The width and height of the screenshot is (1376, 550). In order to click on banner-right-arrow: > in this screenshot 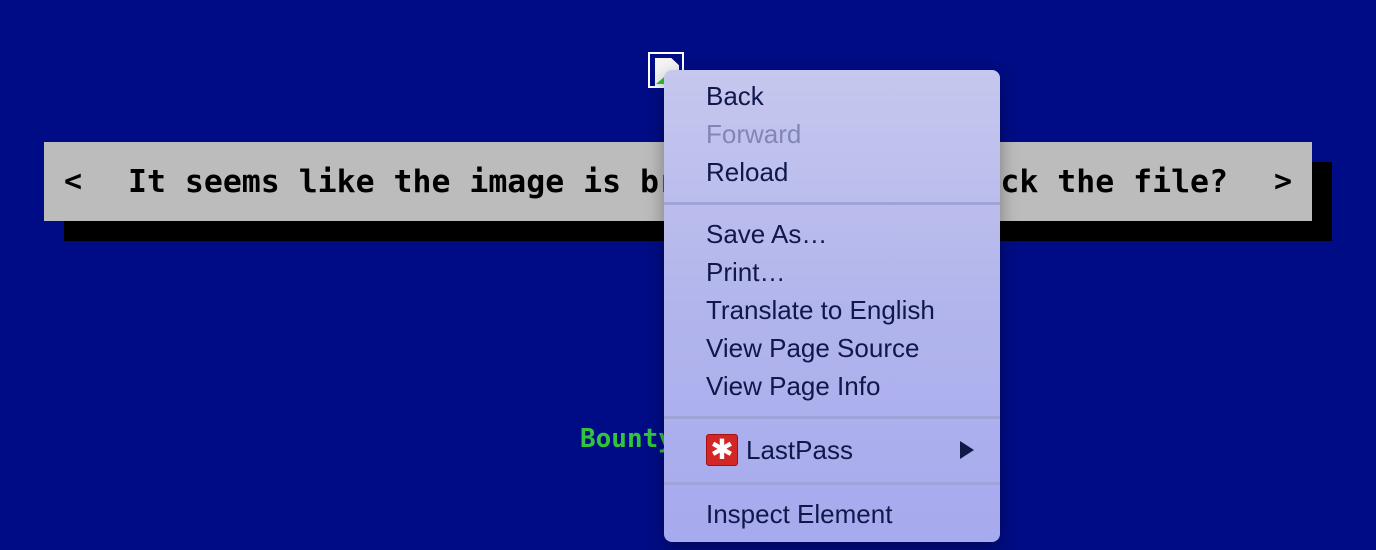, I will do `click(1282, 181)`.